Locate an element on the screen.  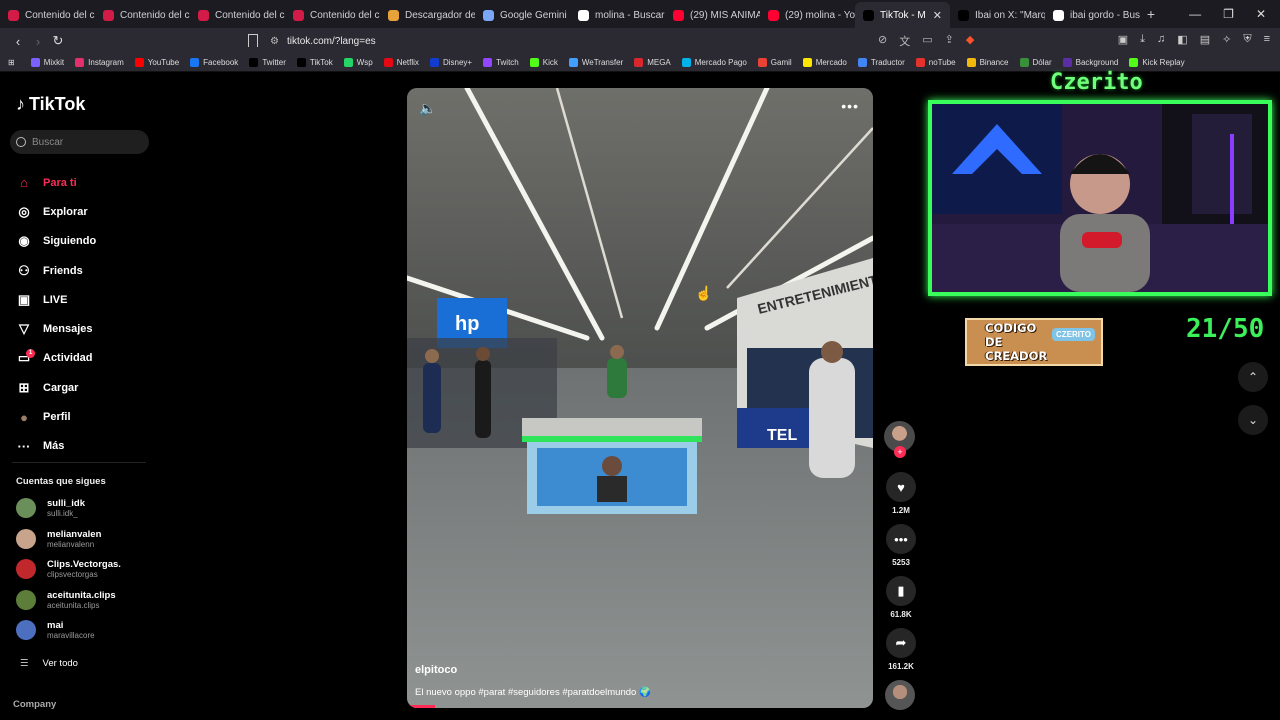
search-input: Buscar is located at coordinates (79, 142).